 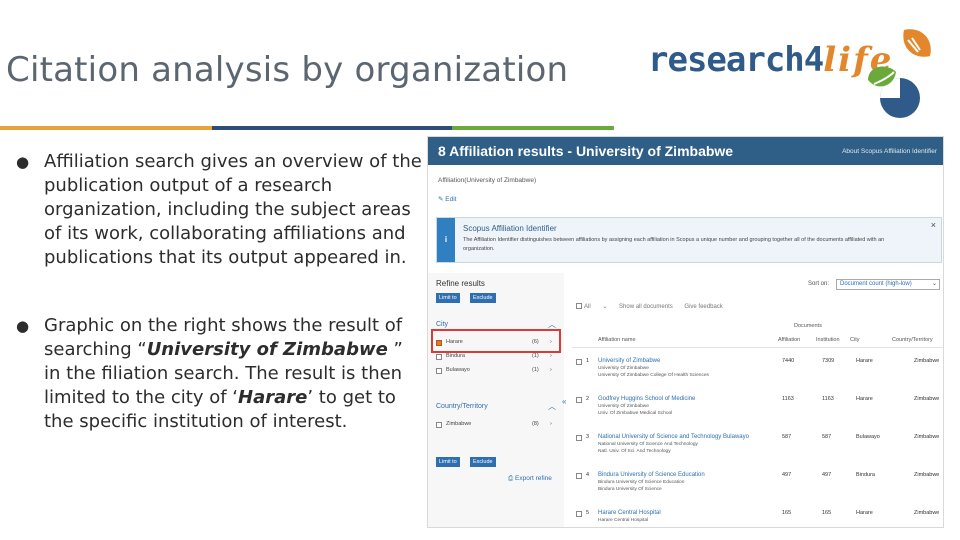 I want to click on institution-docs: 497, so click(x=826, y=475).